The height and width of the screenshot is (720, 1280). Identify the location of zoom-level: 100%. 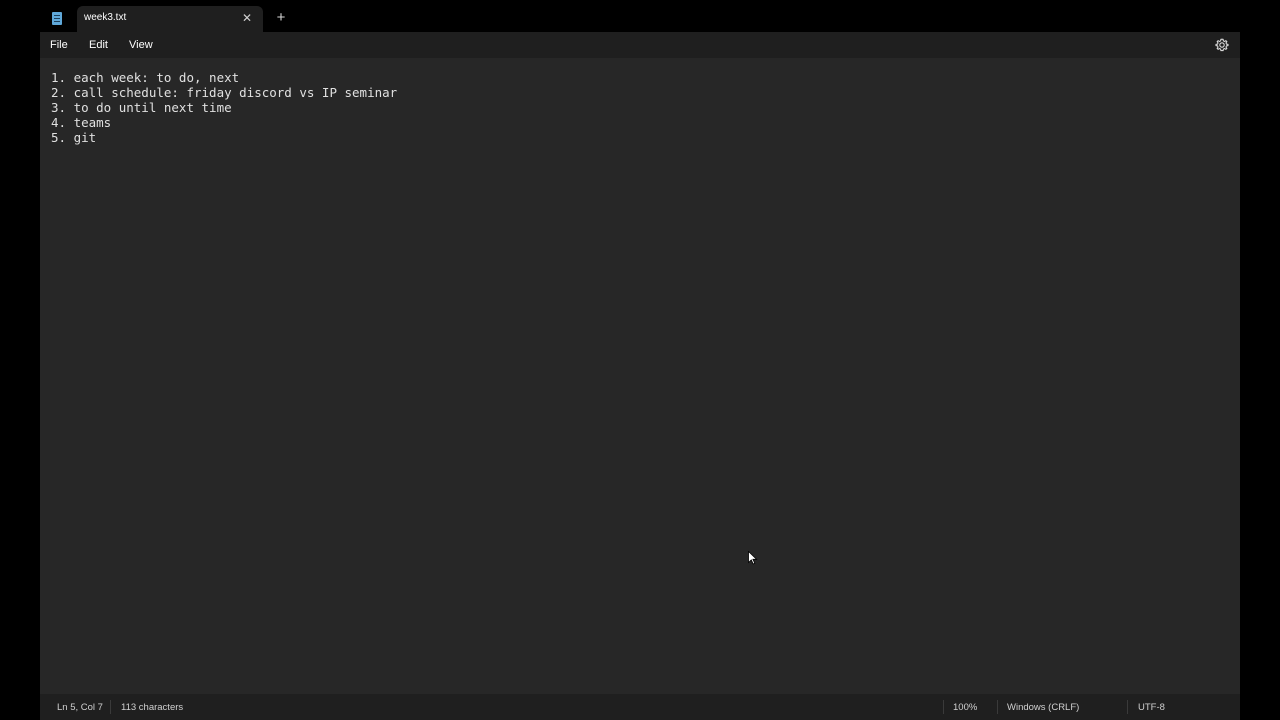
(965, 707).